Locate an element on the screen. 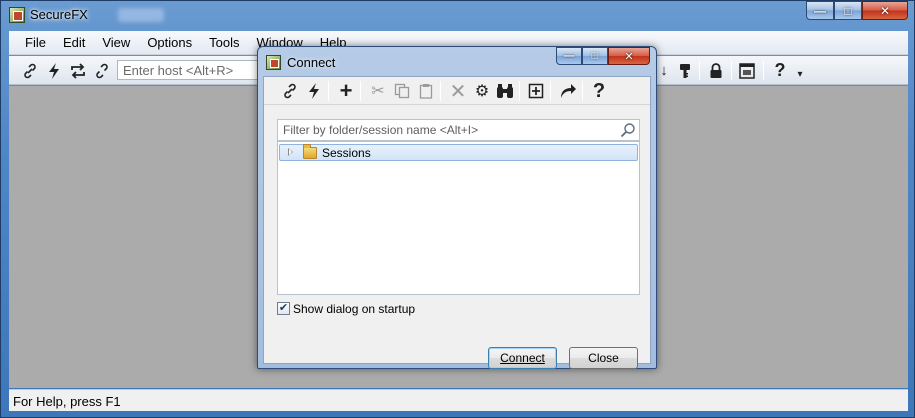 This screenshot has height=418, width=915. new-session-icon: + is located at coordinates (346, 90).